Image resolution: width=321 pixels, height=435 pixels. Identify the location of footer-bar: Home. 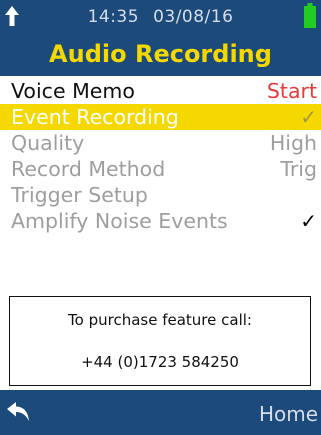
(160, 412).